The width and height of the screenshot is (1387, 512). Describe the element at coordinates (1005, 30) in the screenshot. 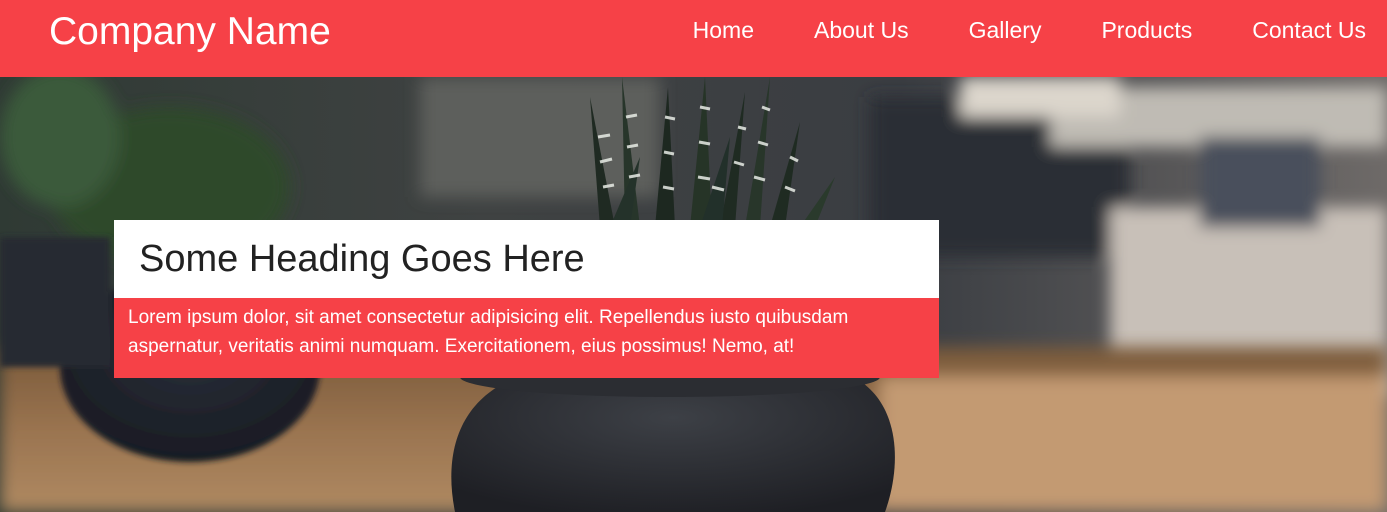

I see `nav-link-gallery: Gallery` at that location.